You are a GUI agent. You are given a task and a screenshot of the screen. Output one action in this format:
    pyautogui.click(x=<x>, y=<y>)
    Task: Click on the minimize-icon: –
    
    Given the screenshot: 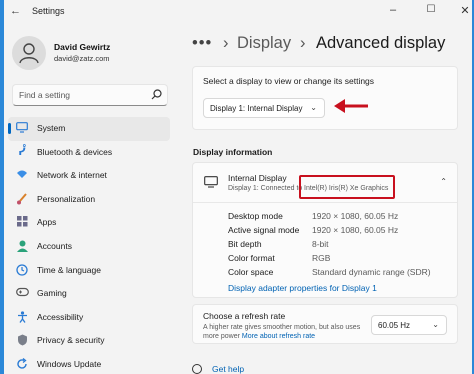 What is the action you would take?
    pyautogui.click(x=393, y=10)
    